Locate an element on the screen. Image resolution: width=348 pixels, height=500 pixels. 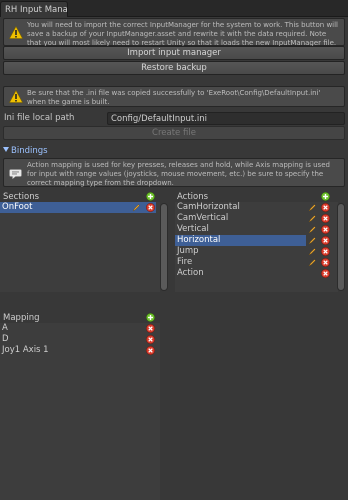
window-tab-title: RH Input Mana is located at coordinates (36, 10).